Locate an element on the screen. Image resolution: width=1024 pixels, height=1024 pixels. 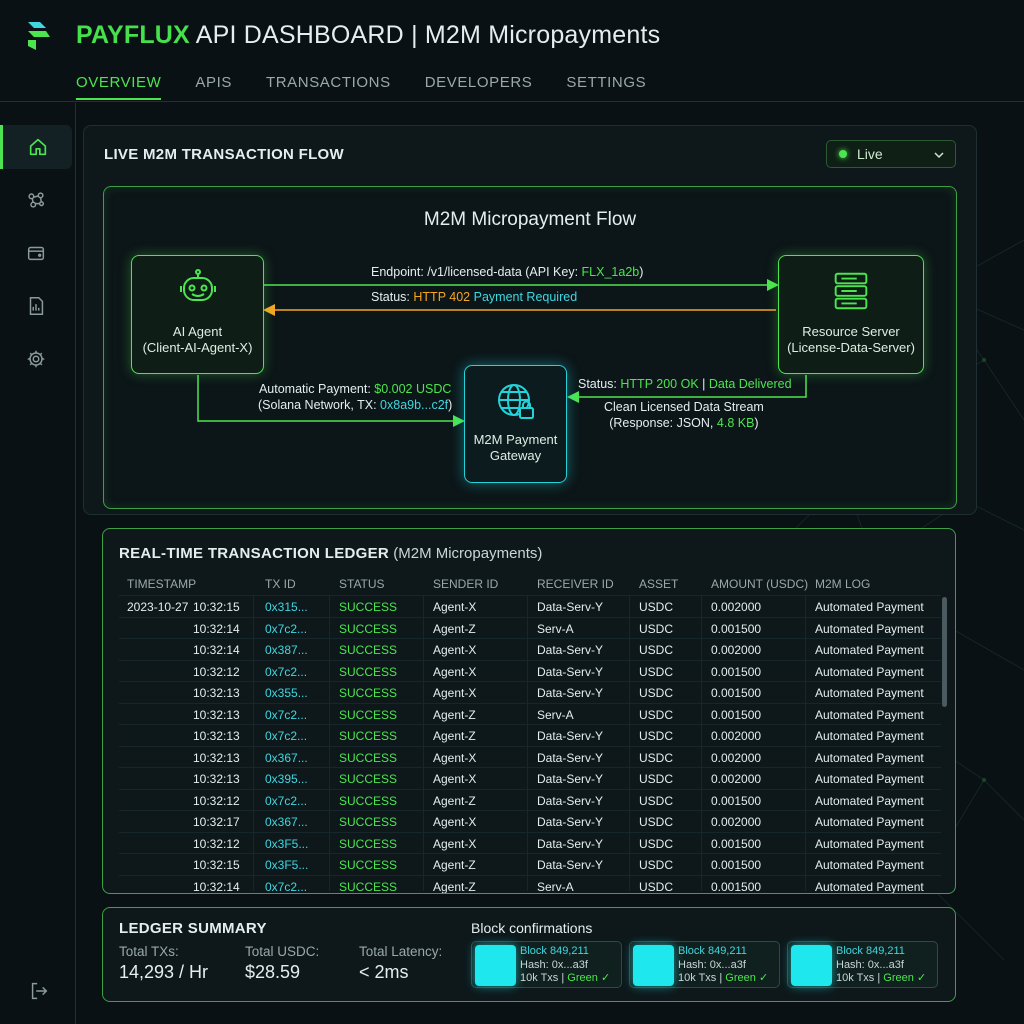
ledger-scrollbar is located at coordinates (944, 652).